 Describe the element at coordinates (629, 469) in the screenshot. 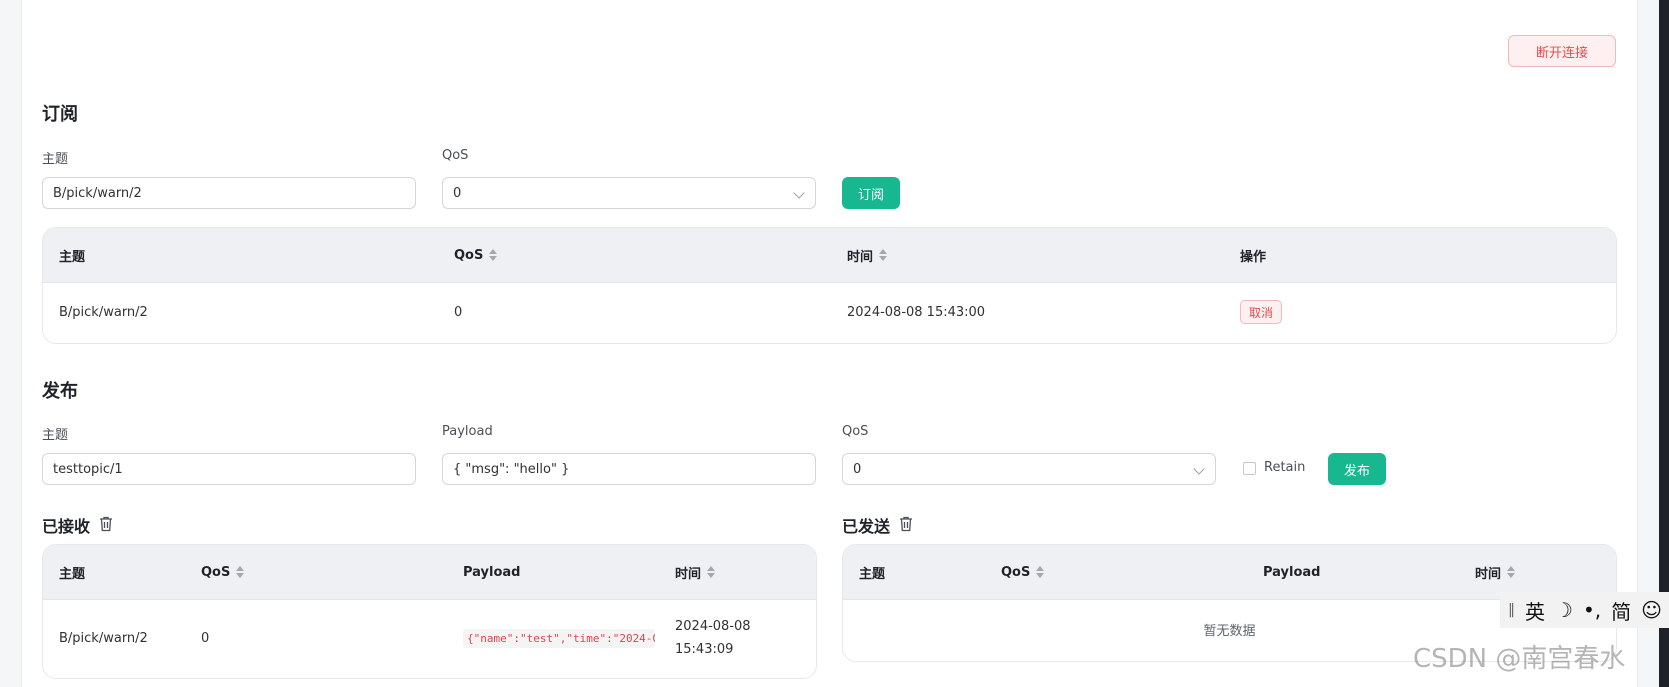

I see `publish-payload-input: { "msg": "hello" }` at that location.